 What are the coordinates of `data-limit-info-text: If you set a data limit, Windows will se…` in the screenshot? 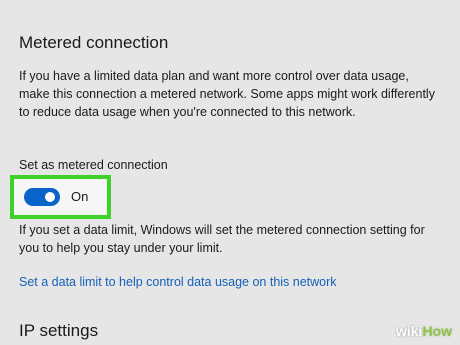 It's located at (222, 239).